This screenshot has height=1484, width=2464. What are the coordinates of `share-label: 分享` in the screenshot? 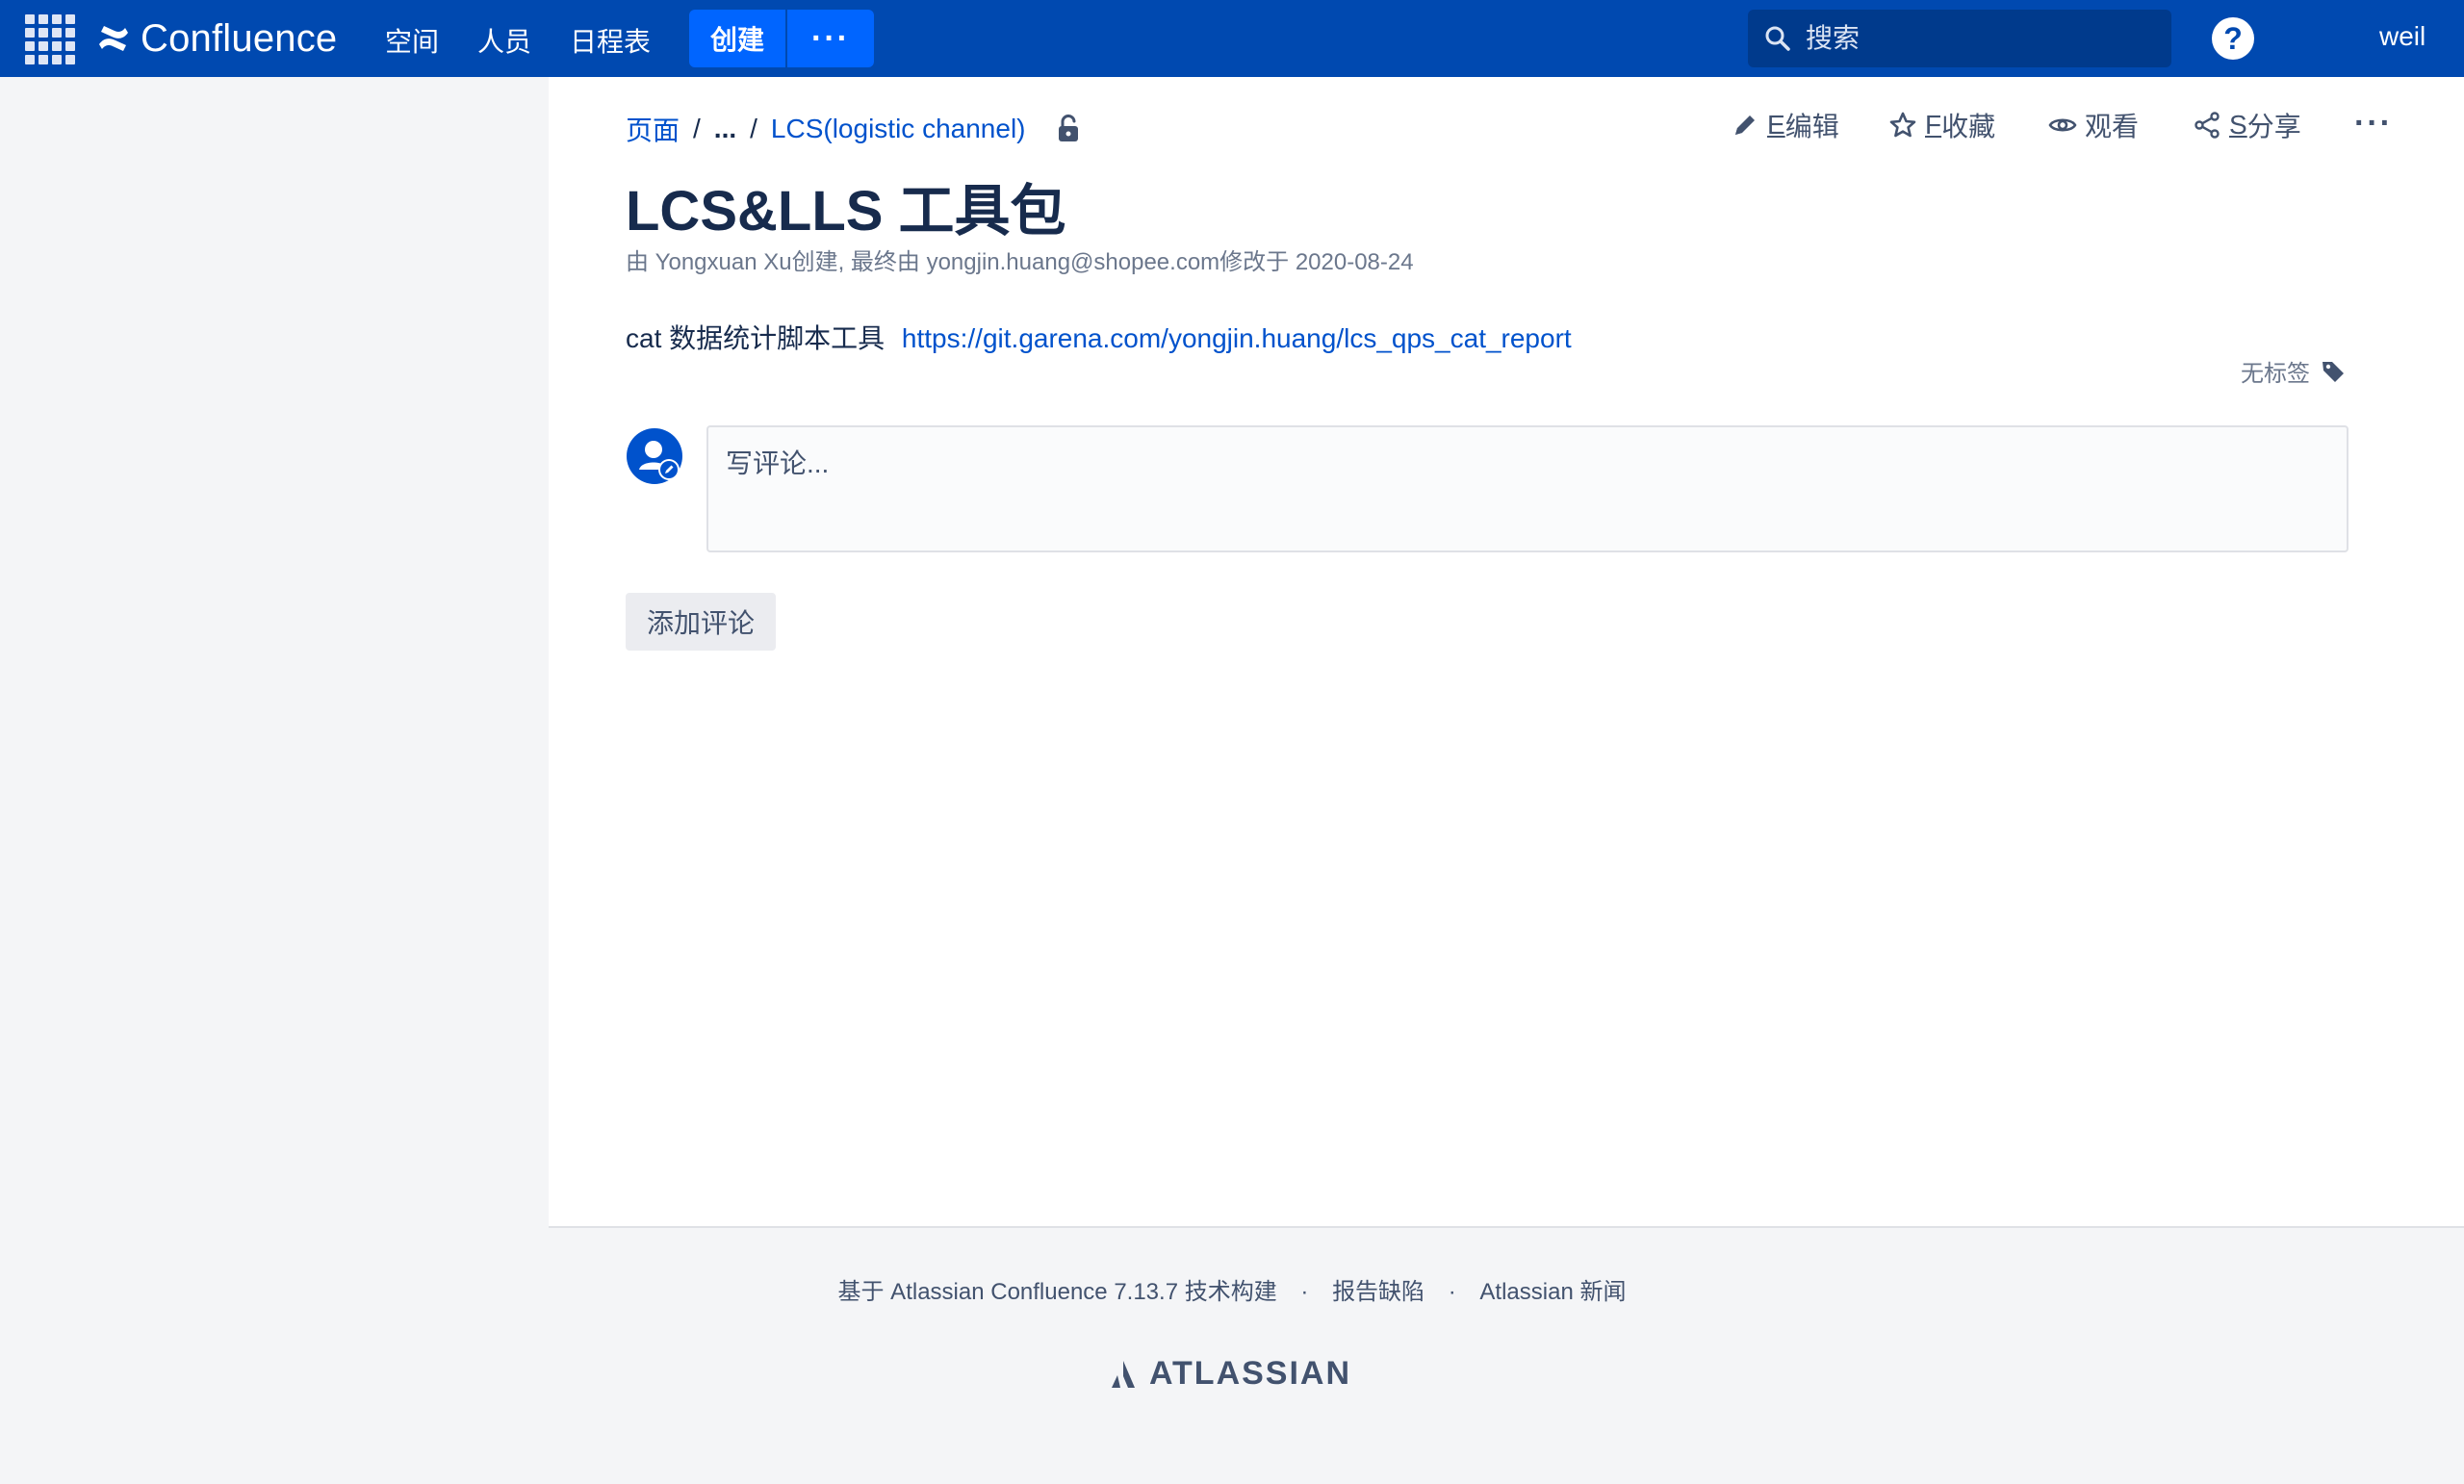 It's located at (2273, 126).